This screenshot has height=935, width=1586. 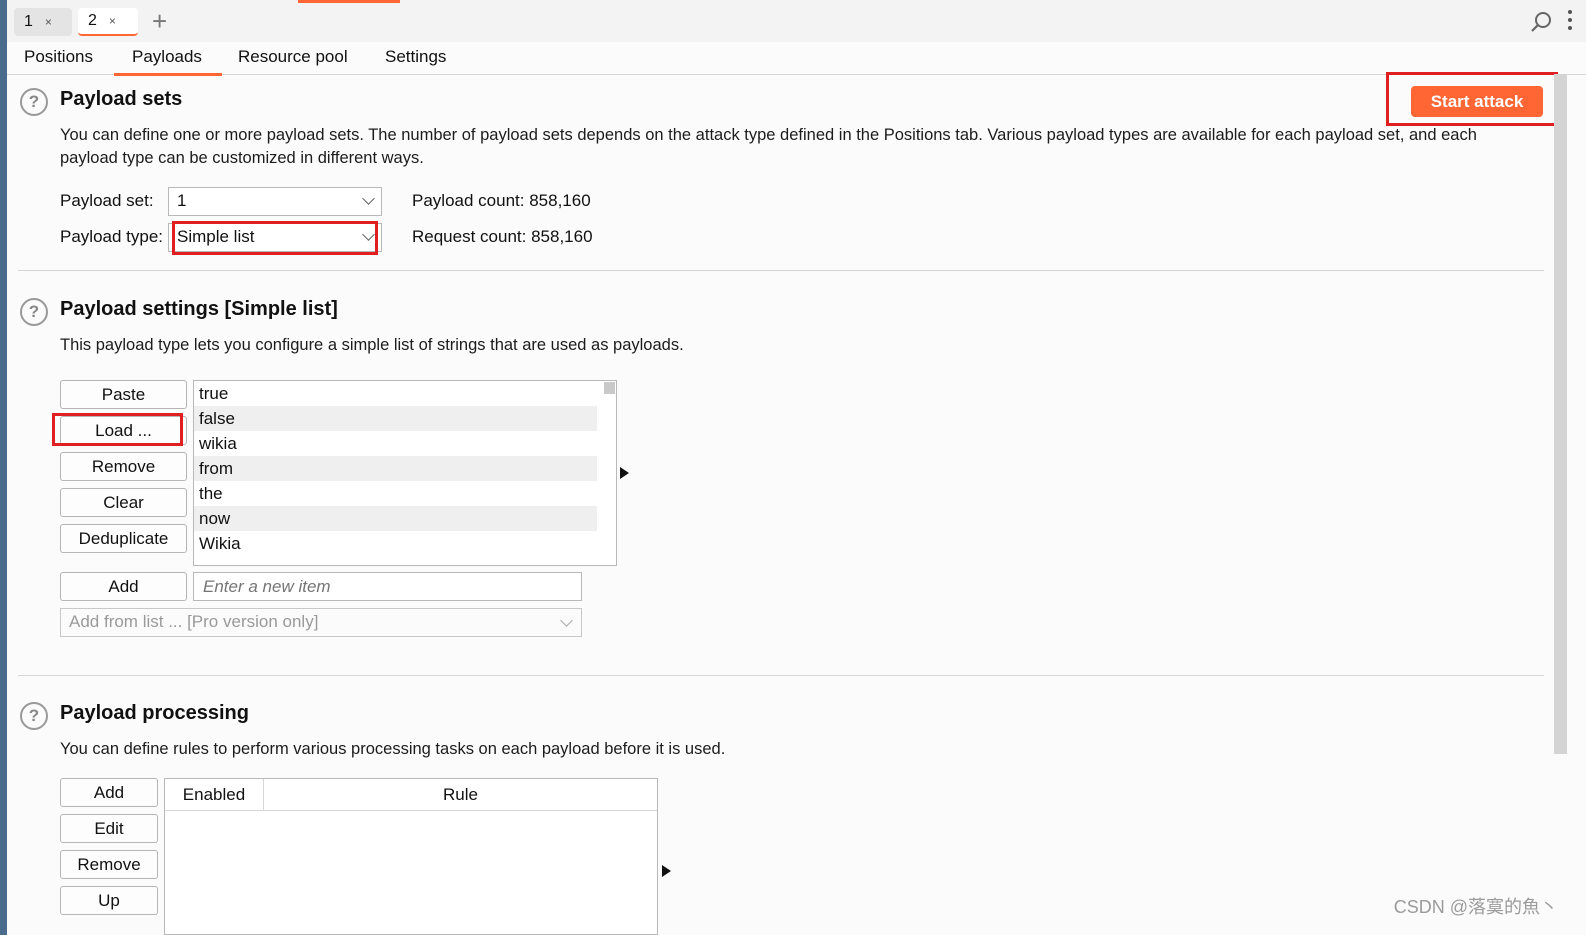 I want to click on remove-rule-button: Remove, so click(x=109, y=864).